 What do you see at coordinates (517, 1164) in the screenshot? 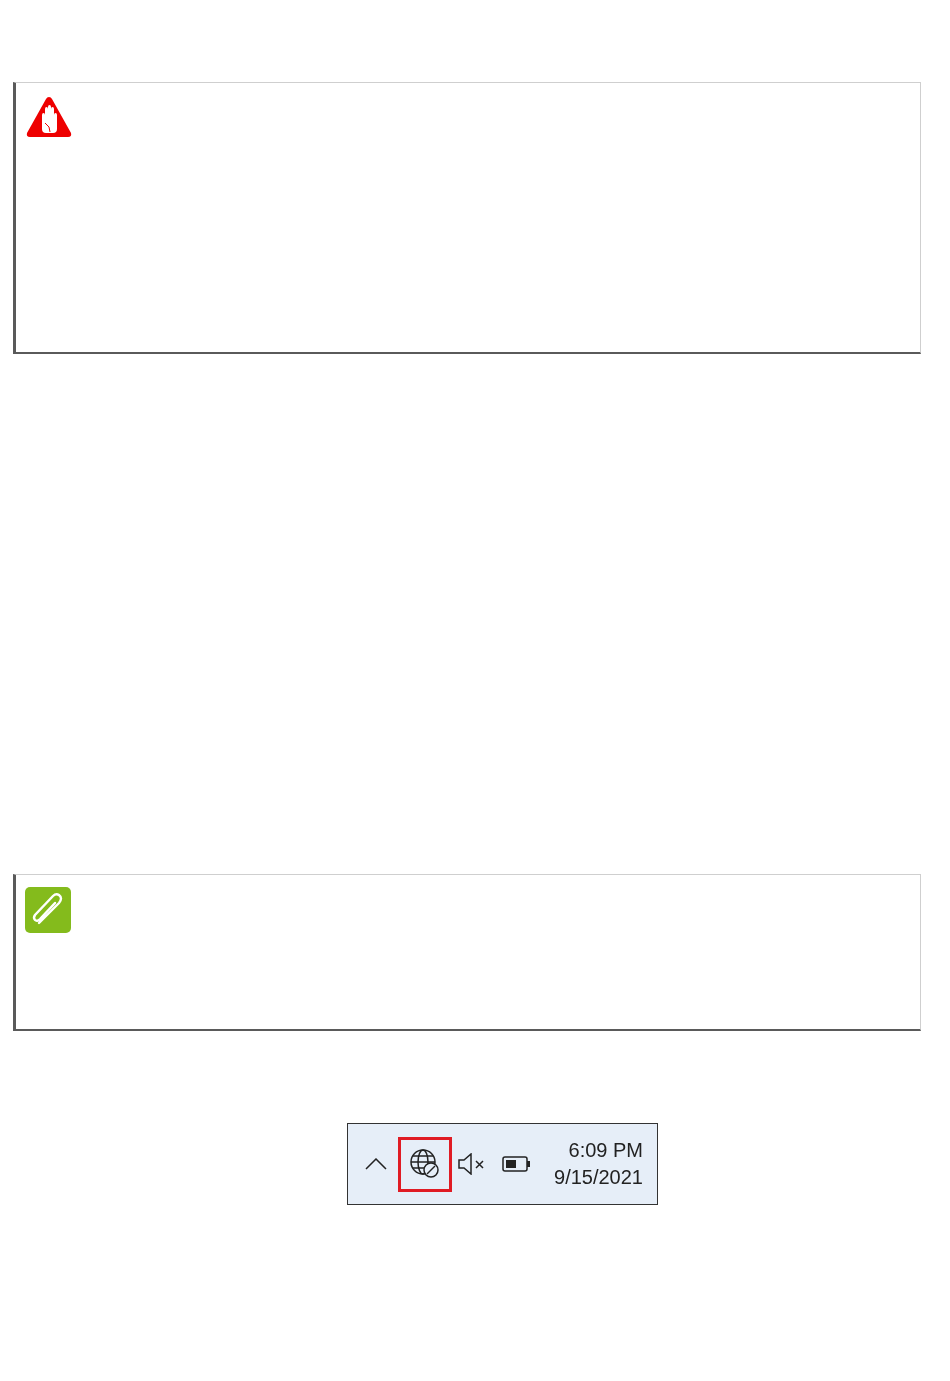
I see `battery-icon` at bounding box center [517, 1164].